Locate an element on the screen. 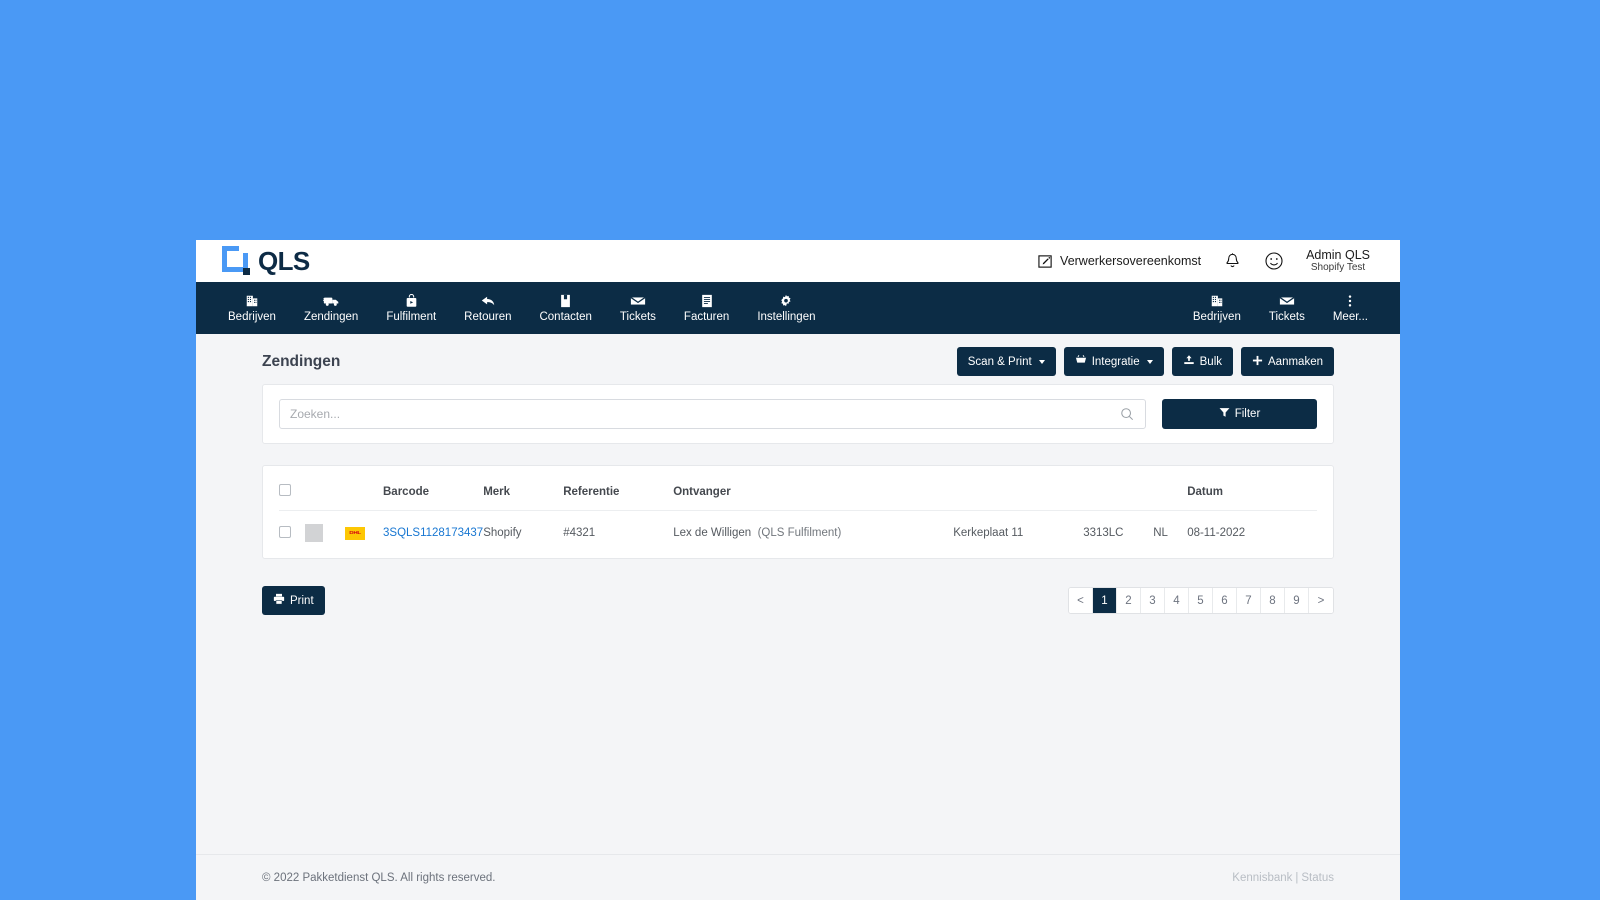 The image size is (1600, 900). verwerkersovereenkomst-link: Verwerkersovereenkomst is located at coordinates (1119, 261).